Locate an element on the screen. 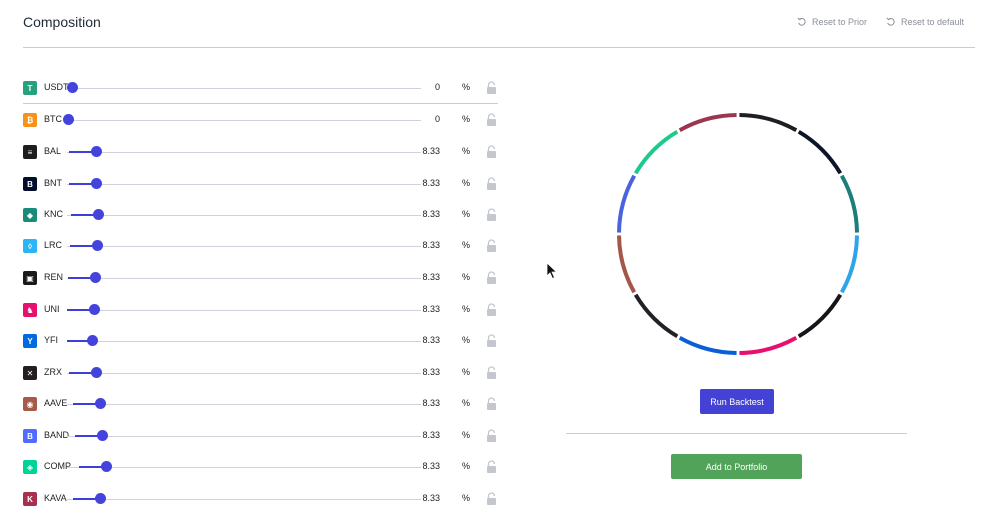  kyber-icon: ◆ is located at coordinates (30, 215).